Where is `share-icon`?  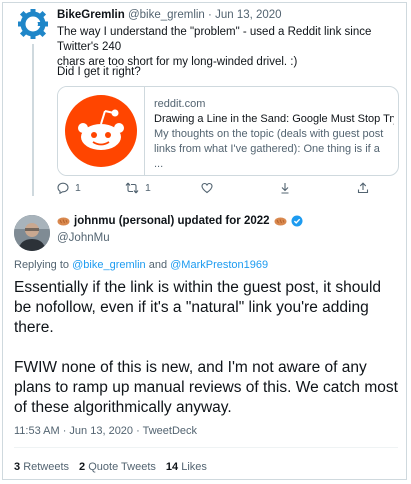 share-icon is located at coordinates (363, 188).